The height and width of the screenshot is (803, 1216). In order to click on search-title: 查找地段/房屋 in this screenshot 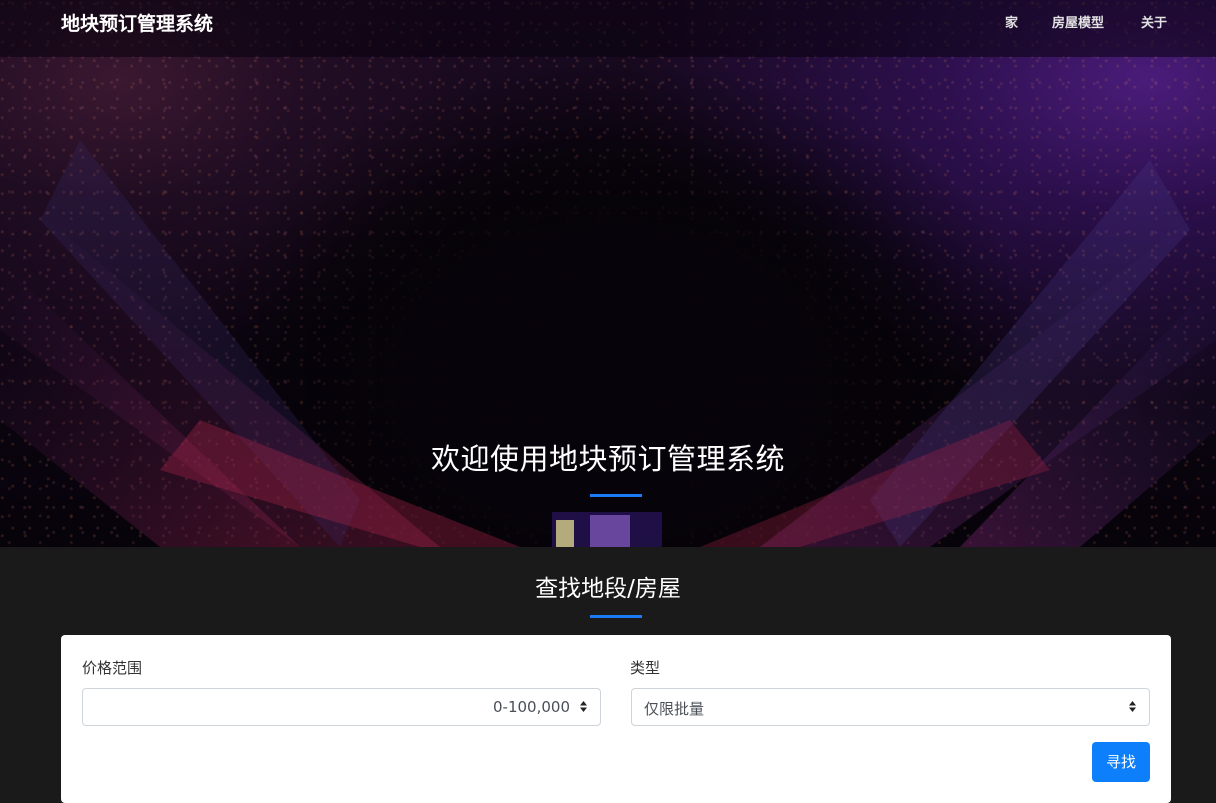, I will do `click(608, 589)`.